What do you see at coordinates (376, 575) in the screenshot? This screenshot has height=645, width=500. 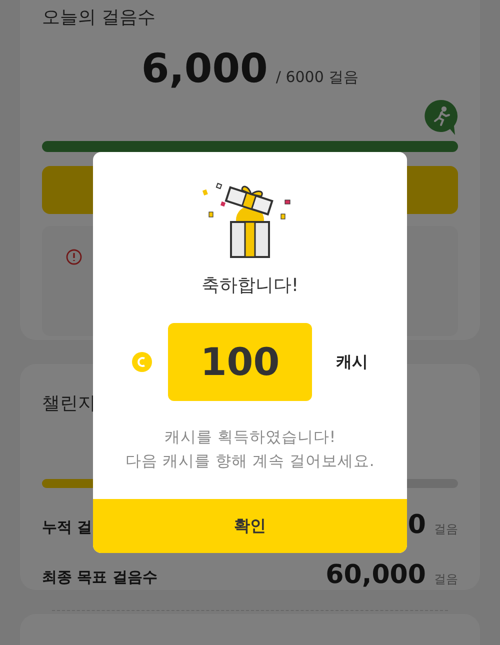 I see `stat-value: 60,000` at bounding box center [376, 575].